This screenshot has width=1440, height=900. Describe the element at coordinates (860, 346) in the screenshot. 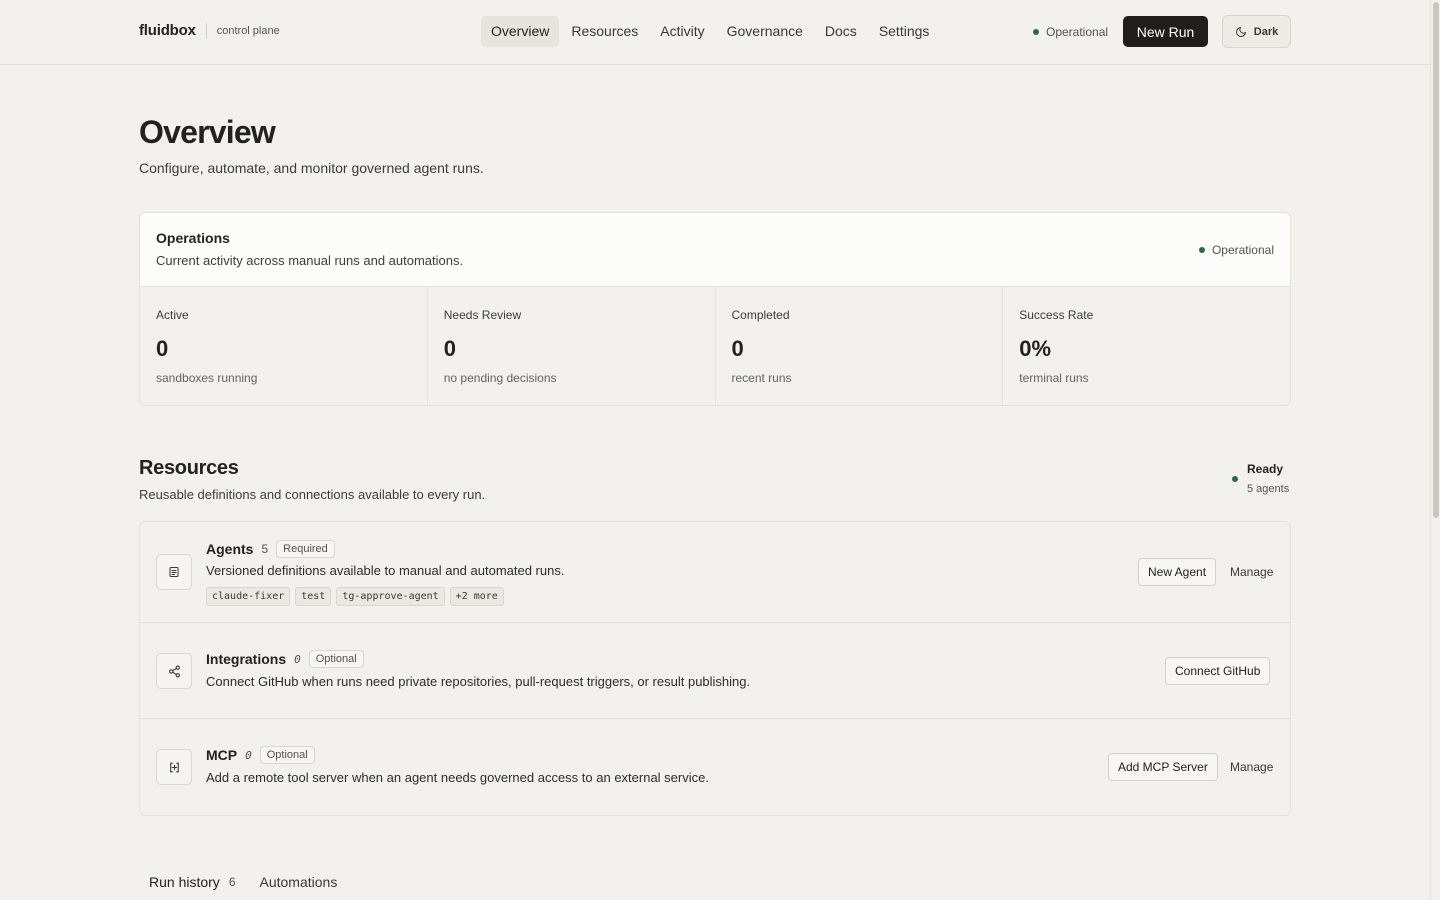

I see `stat-completed: Completed 0 recent runs` at that location.